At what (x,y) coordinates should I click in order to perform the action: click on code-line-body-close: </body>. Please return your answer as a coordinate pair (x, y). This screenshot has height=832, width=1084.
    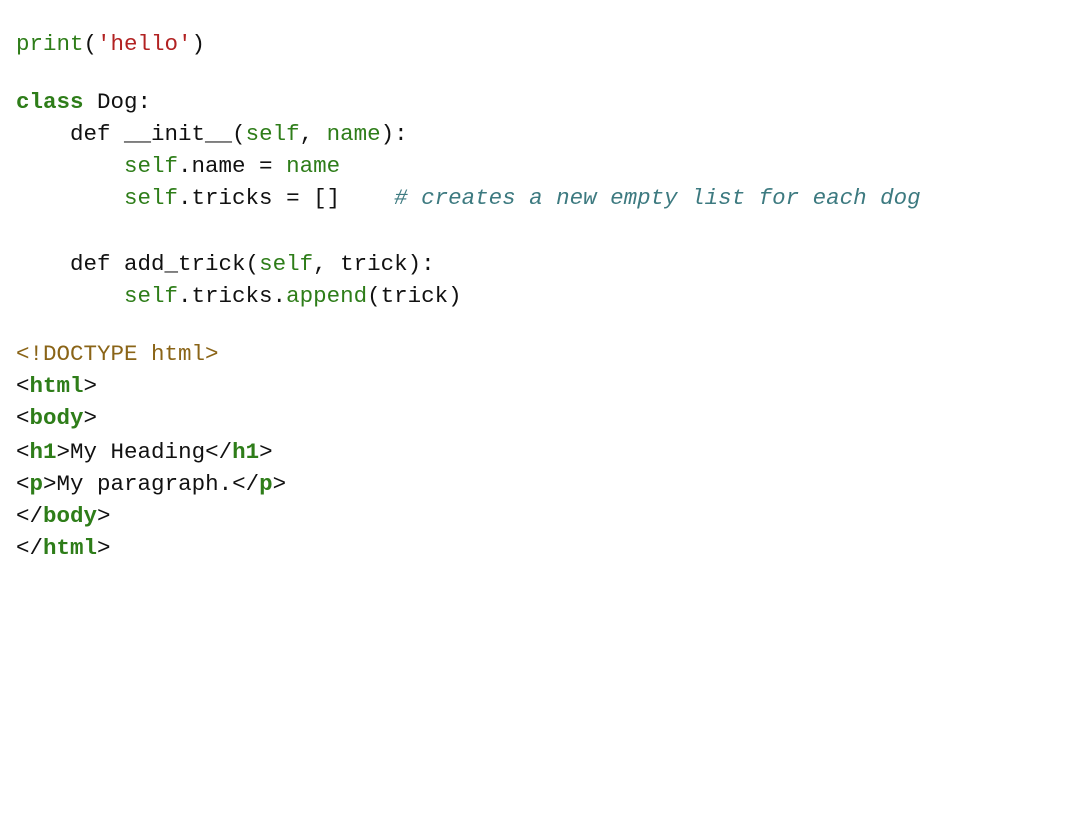
    Looking at the image, I should click on (63, 516).